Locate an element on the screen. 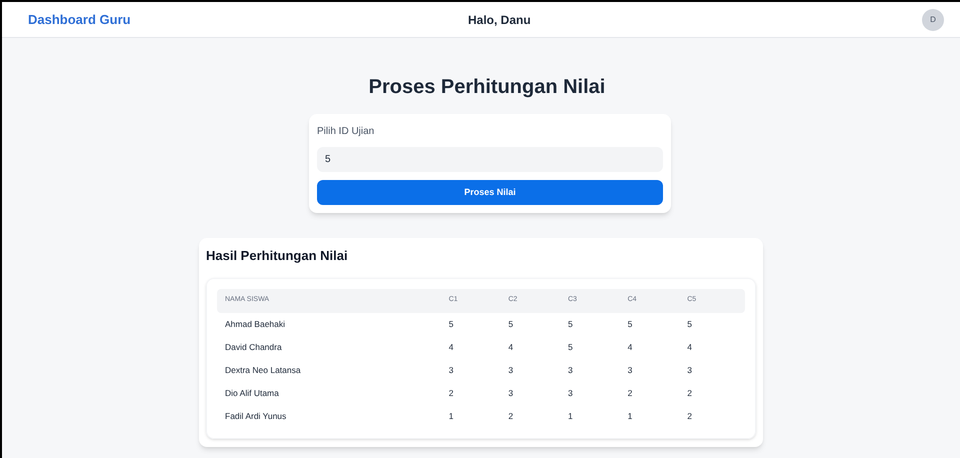  page-title: Proses Perhitungan Nilai is located at coordinates (487, 87).